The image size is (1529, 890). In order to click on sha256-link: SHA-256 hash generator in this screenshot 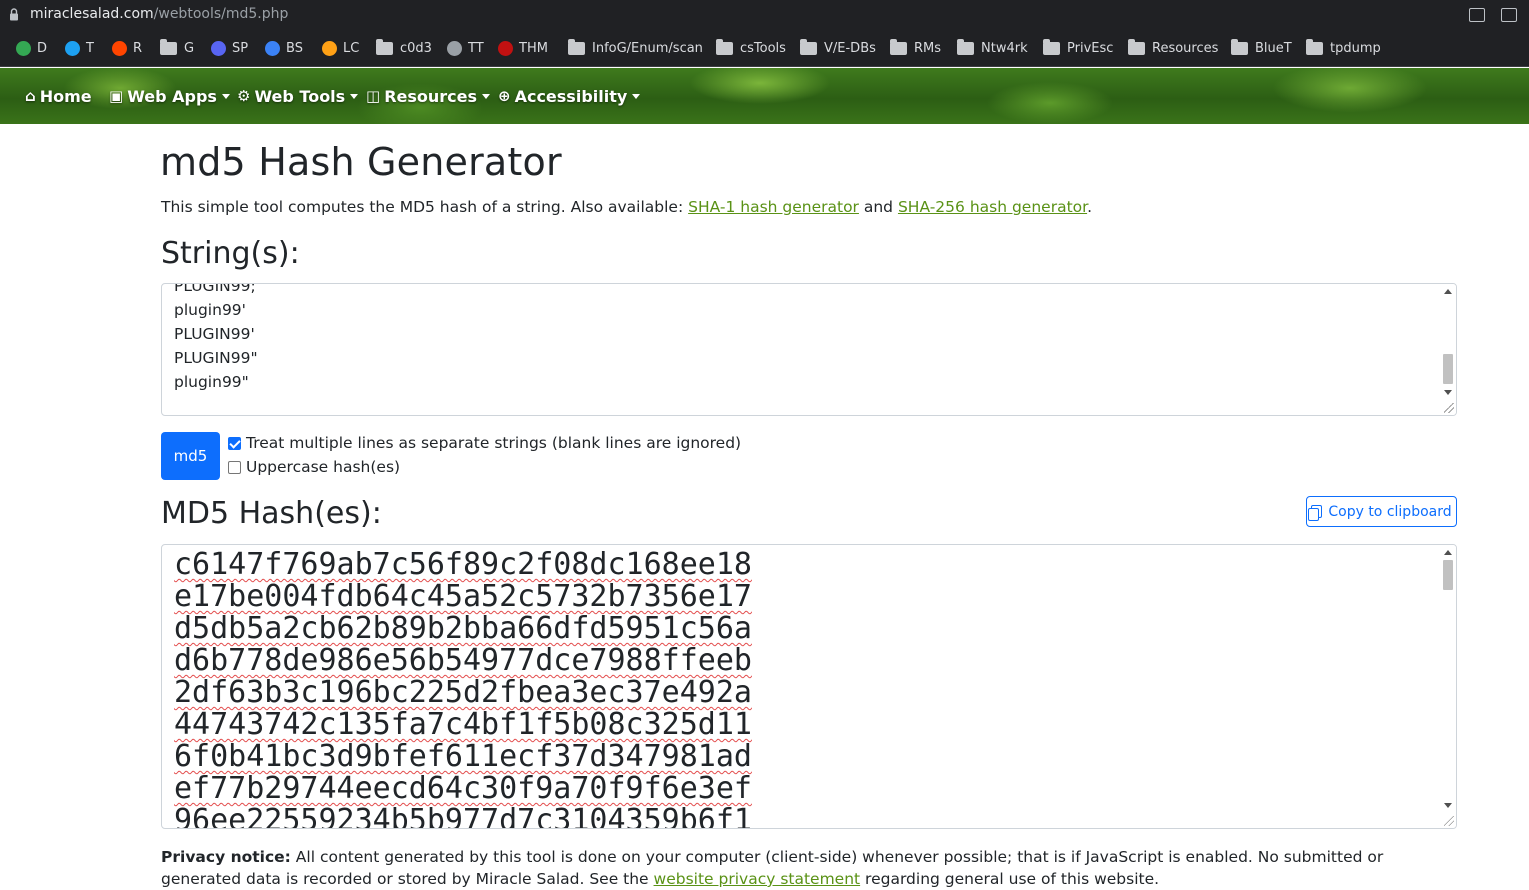, I will do `click(992, 207)`.